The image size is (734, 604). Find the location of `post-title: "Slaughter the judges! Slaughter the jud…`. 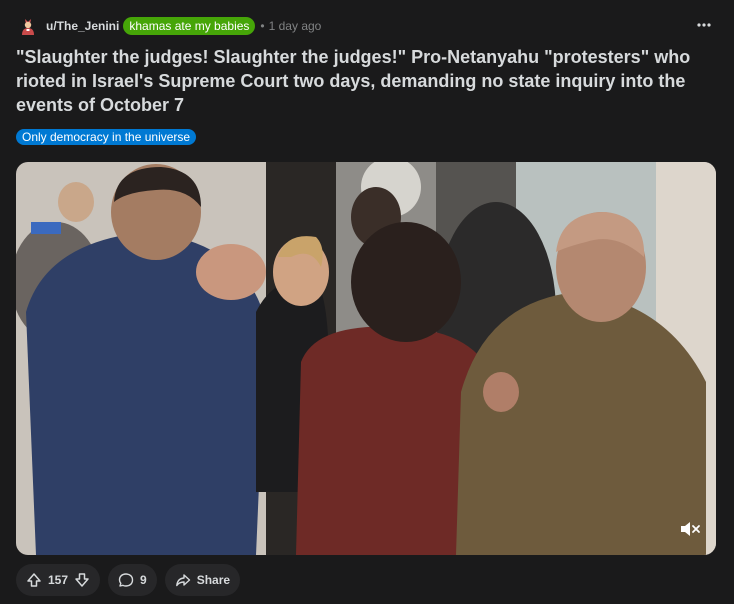

post-title: "Slaughter the judges! Slaughter the jud… is located at coordinates (366, 81).